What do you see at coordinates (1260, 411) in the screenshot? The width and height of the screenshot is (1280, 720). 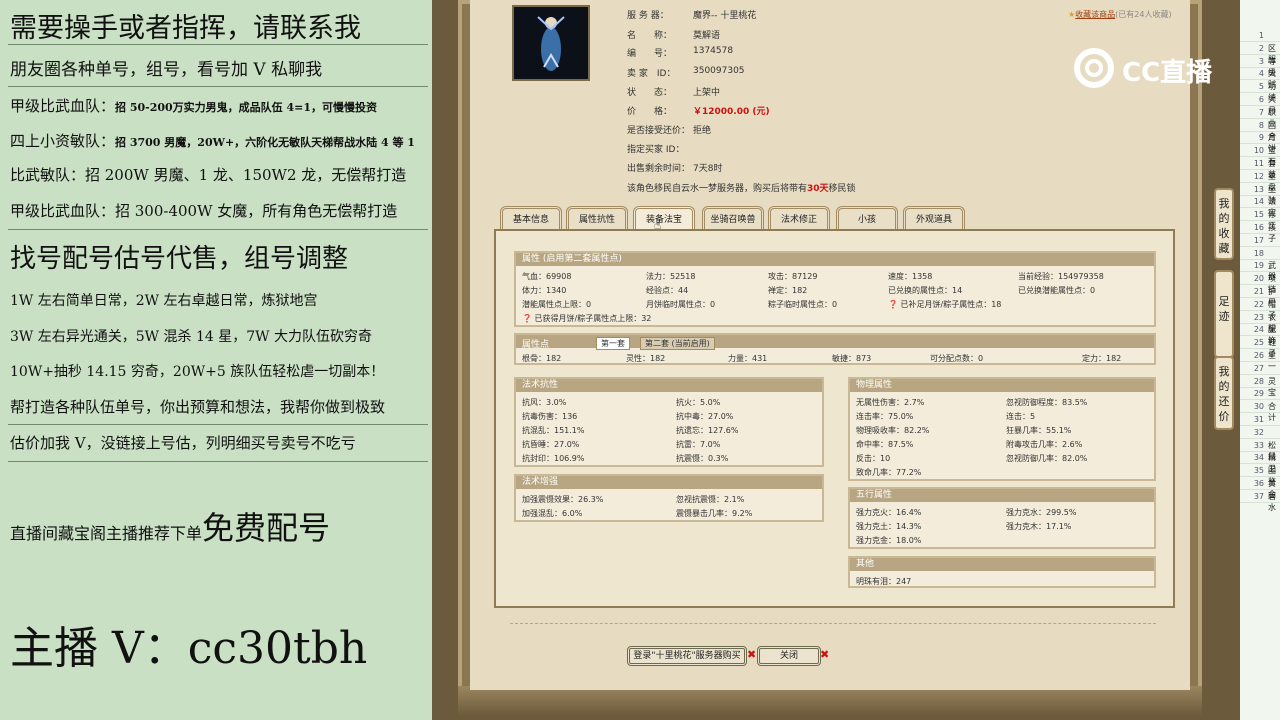 I see `sheet-row: 30 合计` at bounding box center [1260, 411].